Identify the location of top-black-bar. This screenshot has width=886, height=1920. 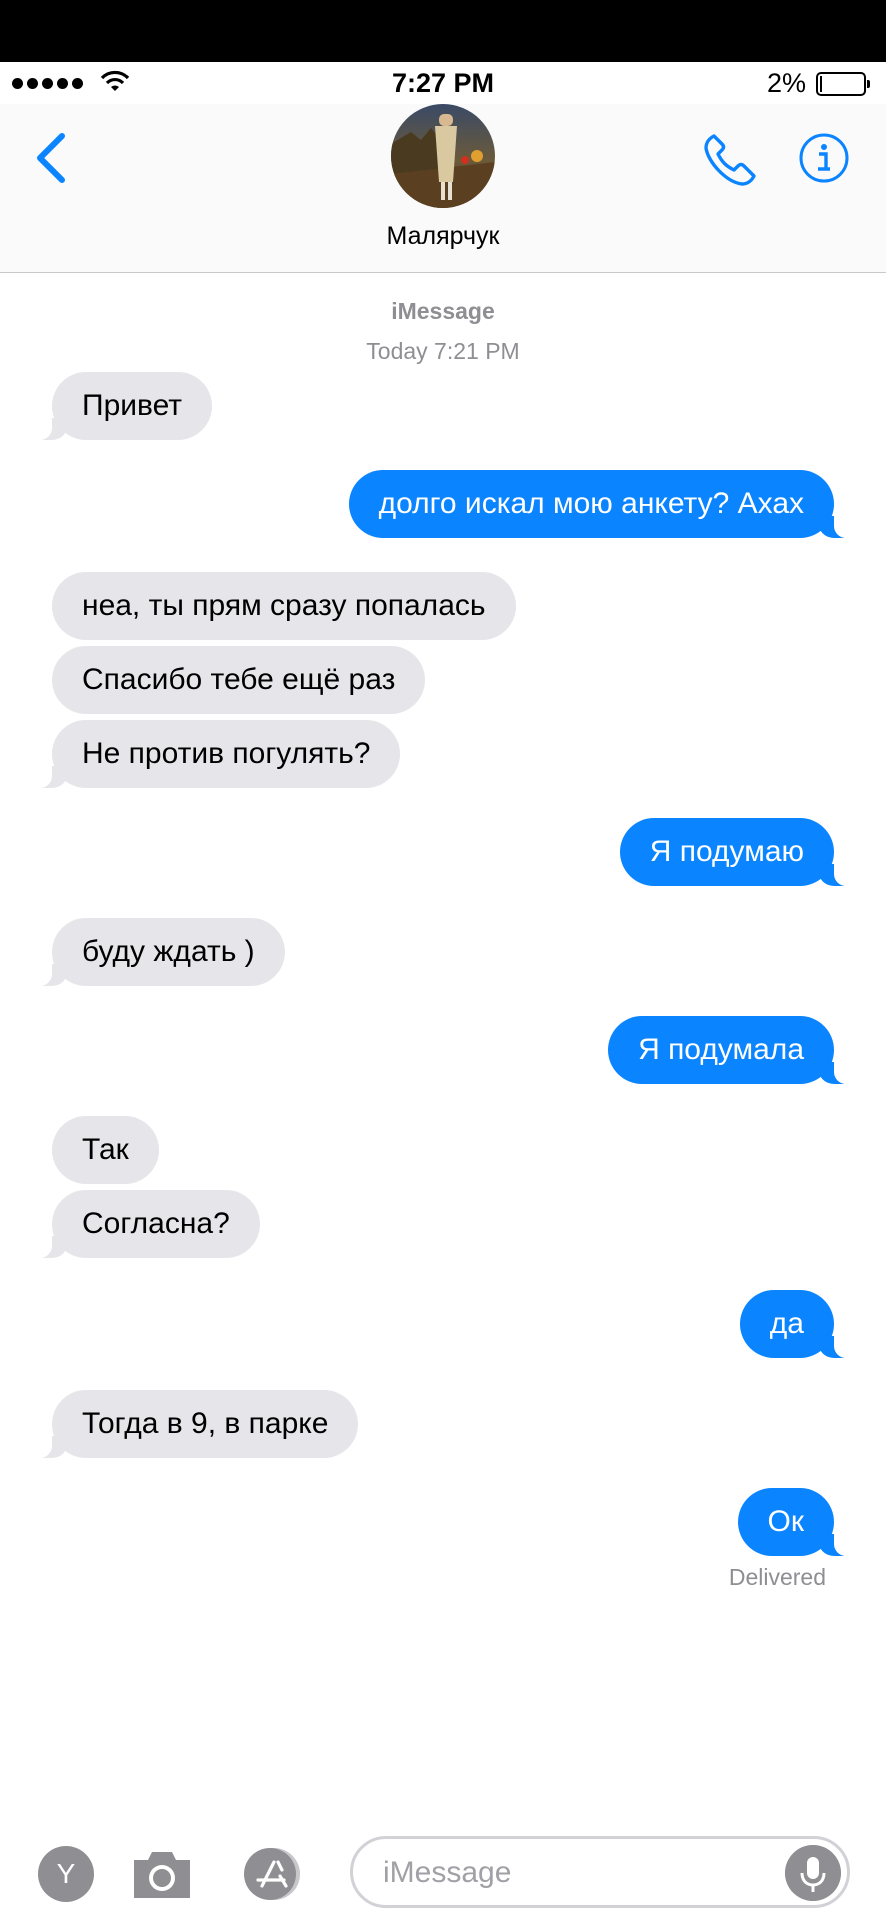
(443, 31).